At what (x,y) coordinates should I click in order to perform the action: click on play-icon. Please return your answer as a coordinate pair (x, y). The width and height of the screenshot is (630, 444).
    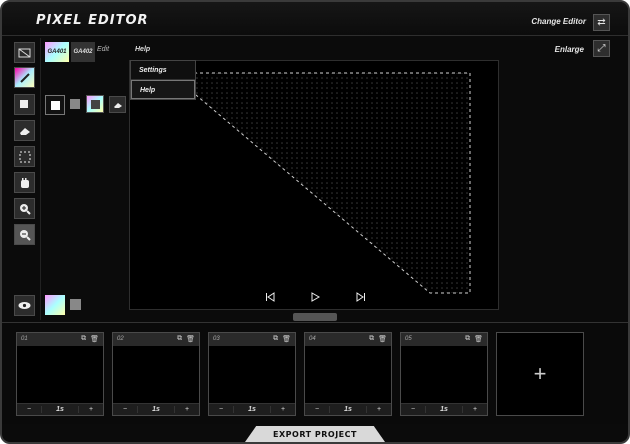
    Looking at the image, I should click on (316, 297).